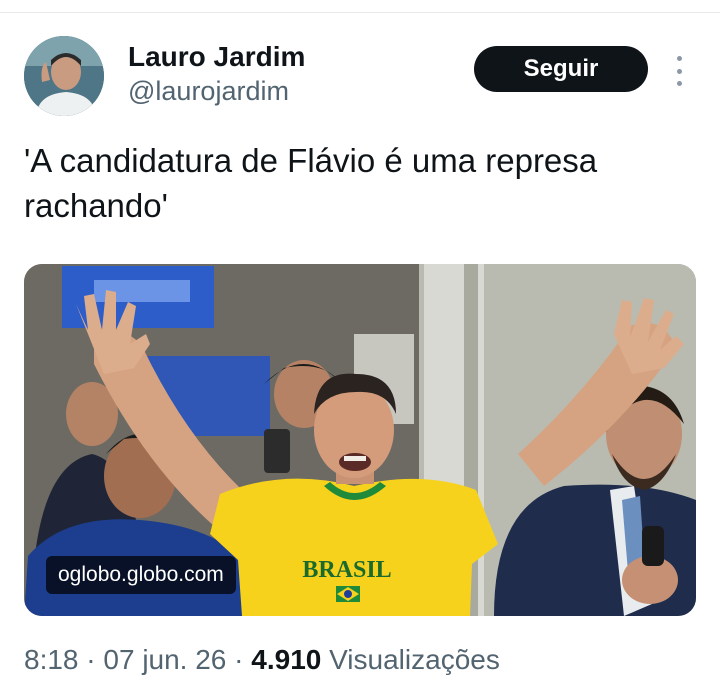  What do you see at coordinates (216, 57) in the screenshot?
I see `author-display-name: Lauro Jardim` at bounding box center [216, 57].